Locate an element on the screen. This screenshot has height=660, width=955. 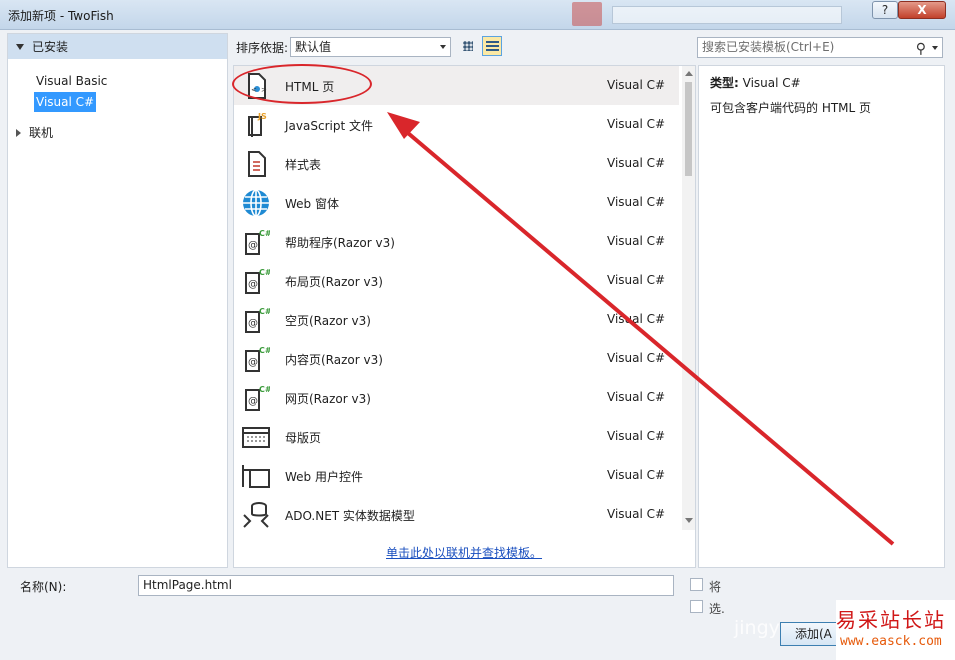
template-name: Web 窗体 is located at coordinates (312, 204).